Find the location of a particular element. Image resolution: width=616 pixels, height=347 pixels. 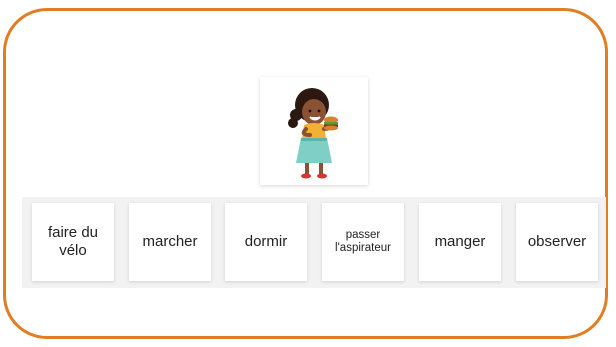

choice-label: passer l'aspirateur is located at coordinates (363, 241).